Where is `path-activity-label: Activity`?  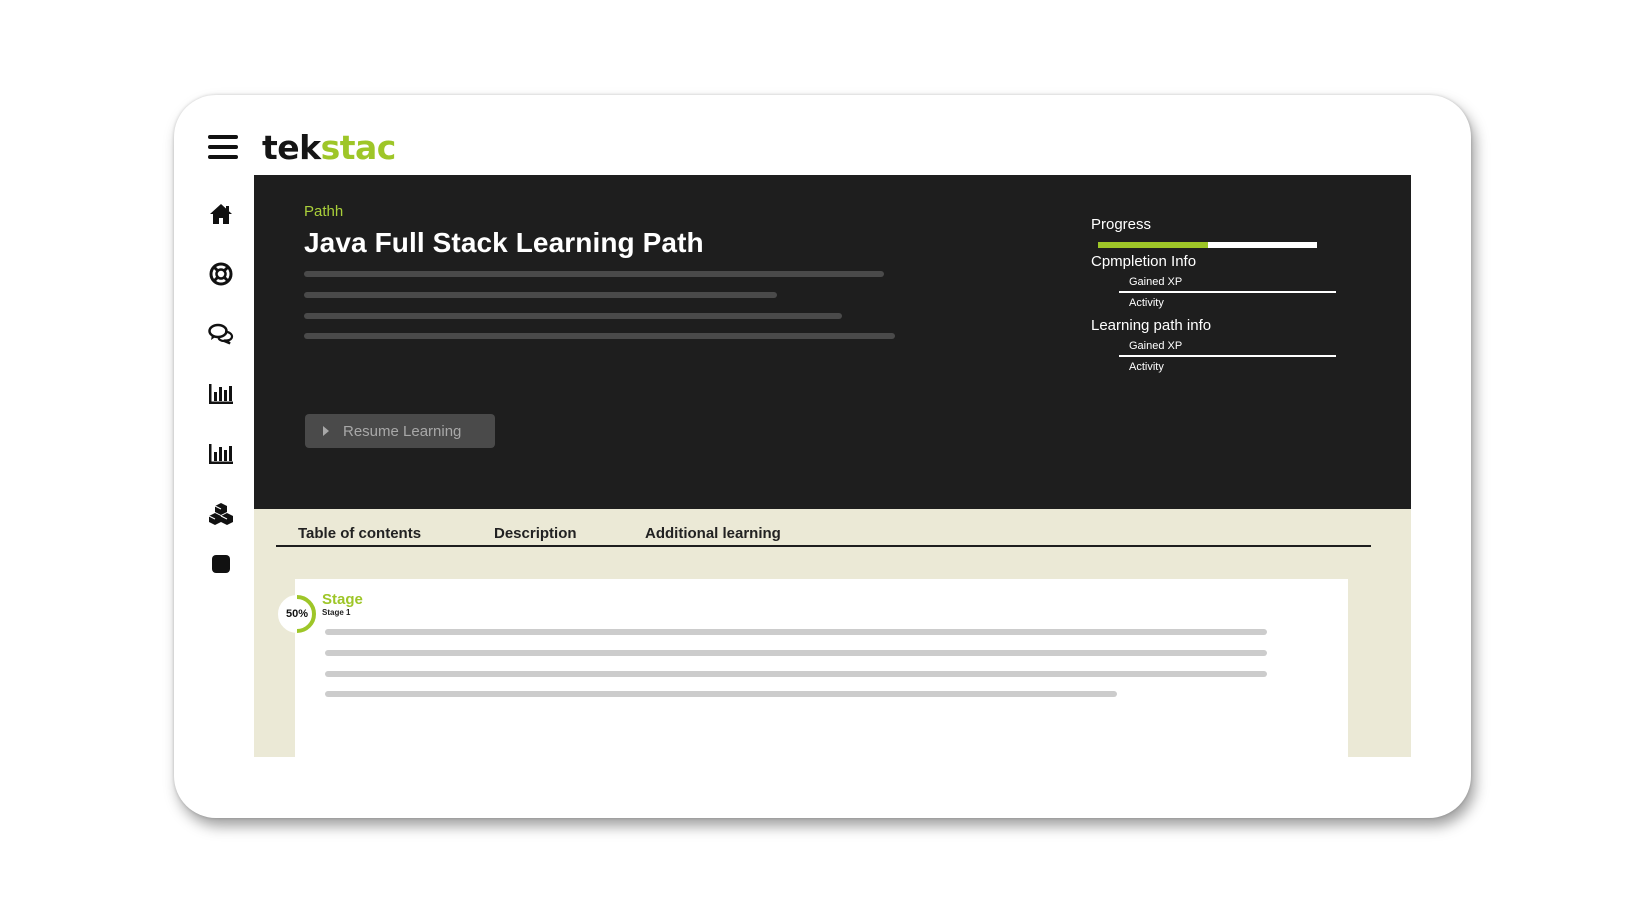 path-activity-label: Activity is located at coordinates (1146, 367).